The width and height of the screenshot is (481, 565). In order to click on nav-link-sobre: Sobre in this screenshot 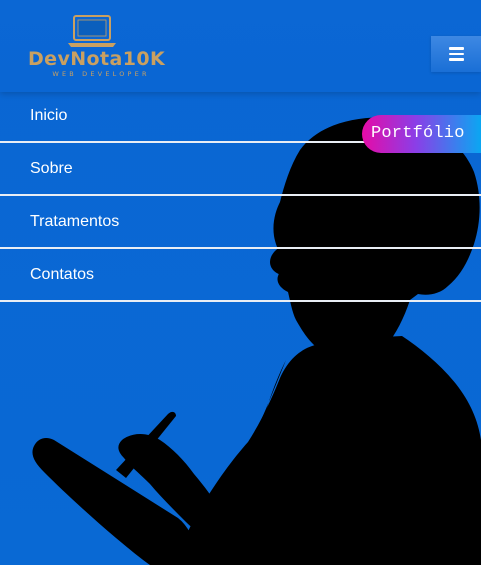, I will do `click(51, 168)`.